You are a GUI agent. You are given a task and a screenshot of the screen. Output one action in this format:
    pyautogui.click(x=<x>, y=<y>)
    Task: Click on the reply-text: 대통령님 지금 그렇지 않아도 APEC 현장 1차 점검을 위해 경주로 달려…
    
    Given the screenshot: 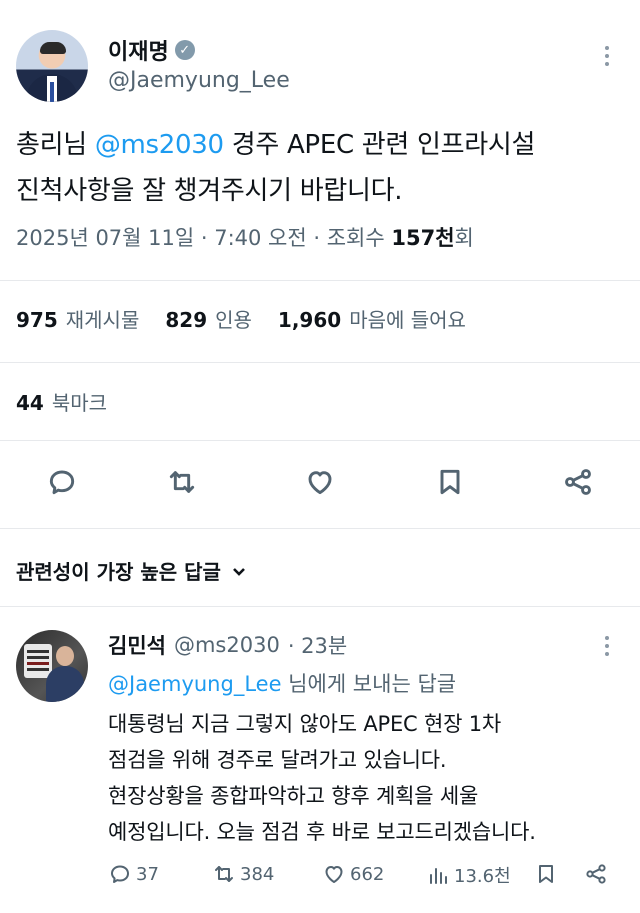 What is the action you would take?
    pyautogui.click(x=368, y=778)
    